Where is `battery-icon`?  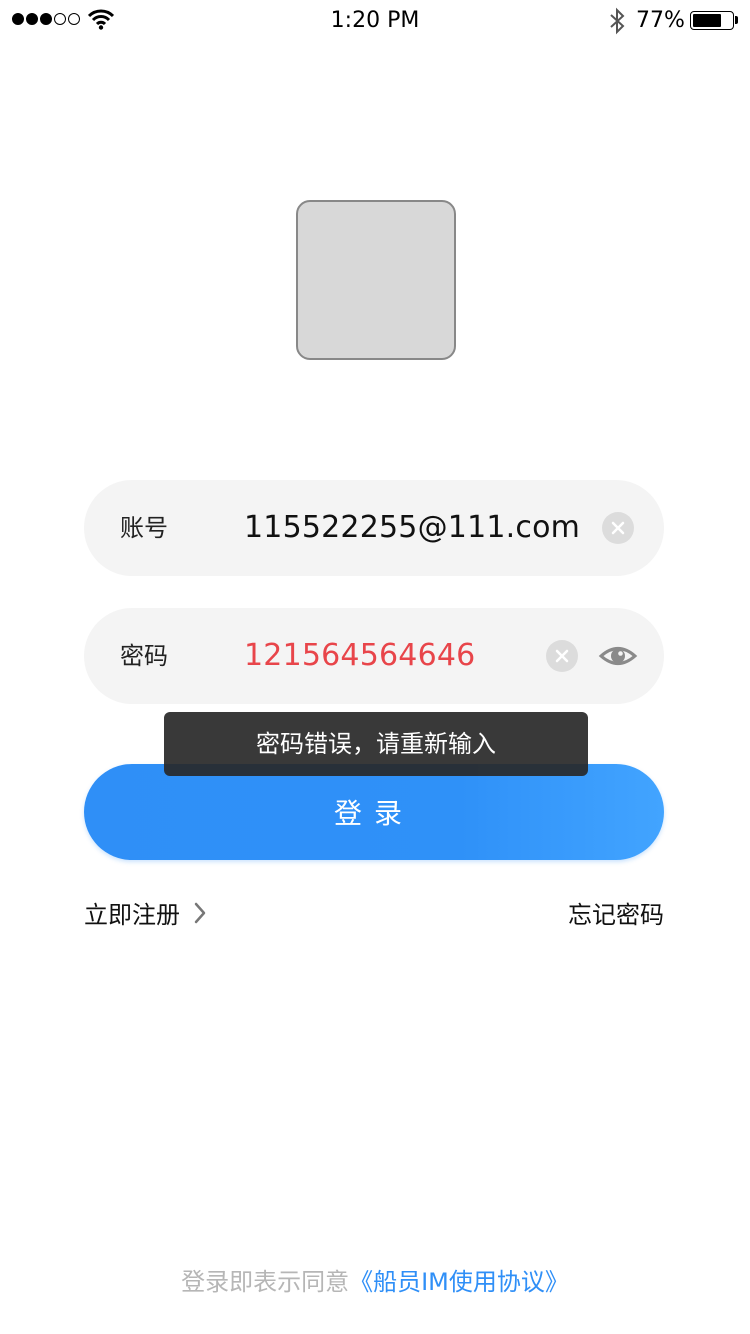
battery-icon is located at coordinates (712, 20).